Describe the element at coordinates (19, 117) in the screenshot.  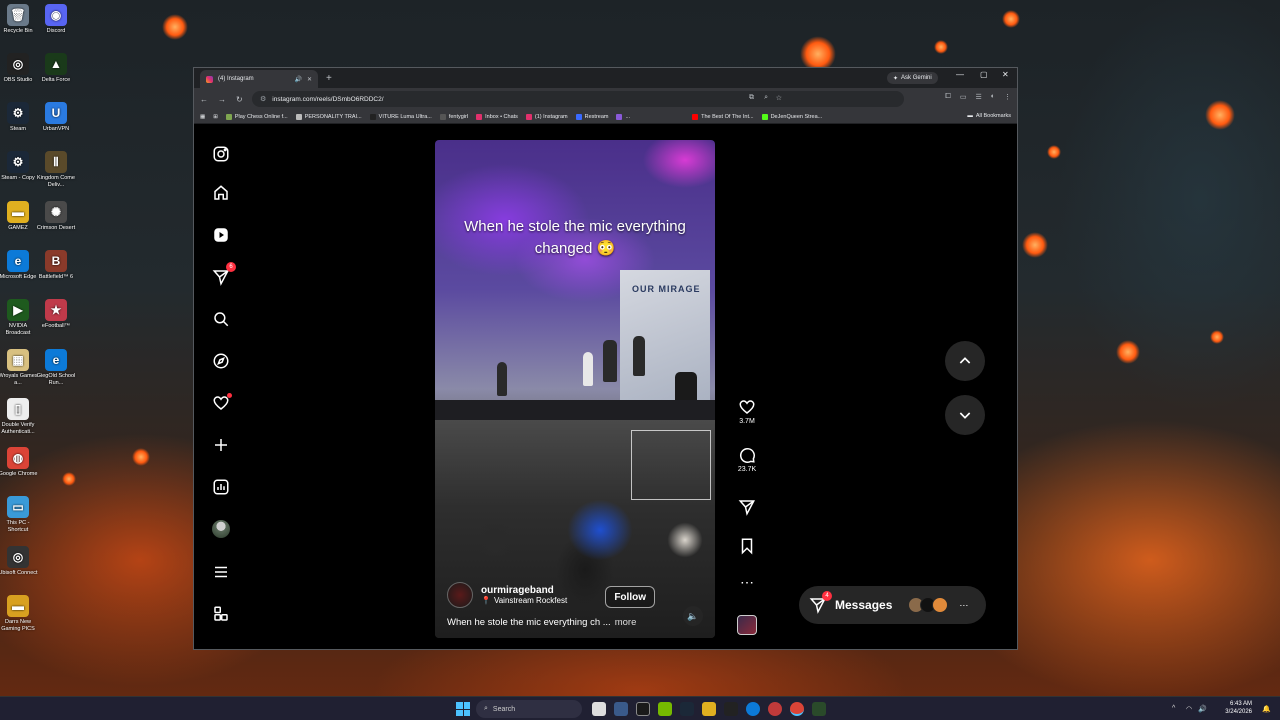
I see `desktop-icon: ⚙ Steam` at that location.